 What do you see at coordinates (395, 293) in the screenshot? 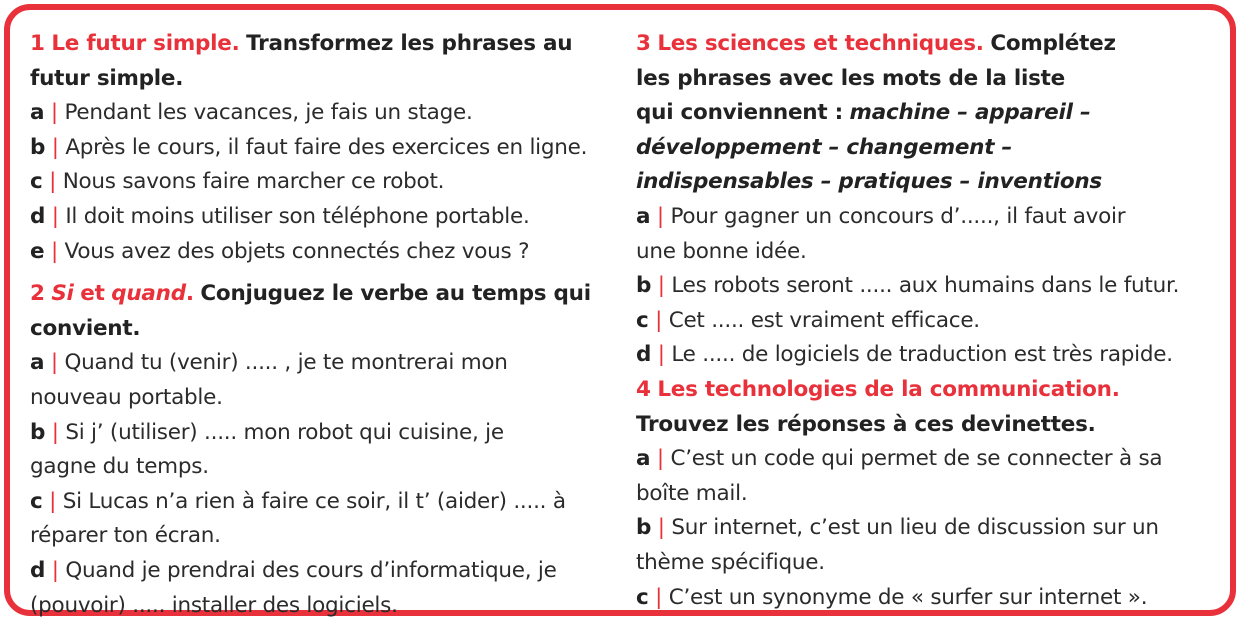
I see `exercise-2-instruction: Conjuguez le verbe au temps qui` at bounding box center [395, 293].